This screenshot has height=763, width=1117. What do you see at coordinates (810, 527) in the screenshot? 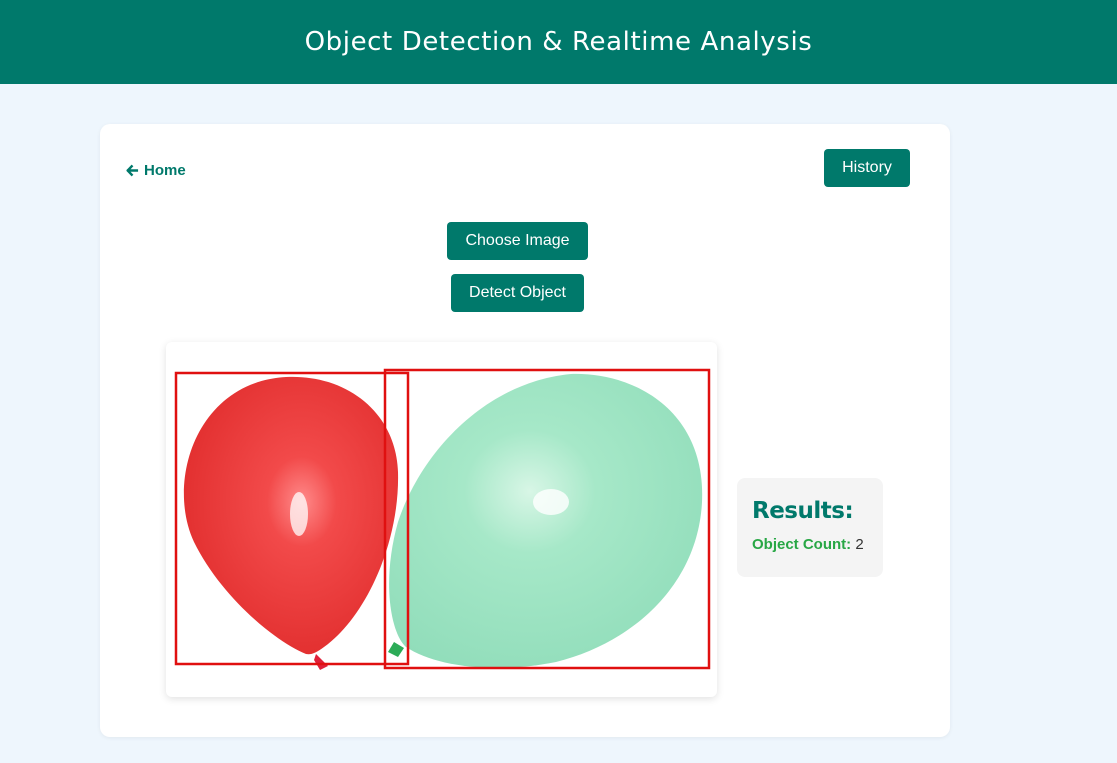
I see `results-panel: Results: Object Count: 2` at bounding box center [810, 527].